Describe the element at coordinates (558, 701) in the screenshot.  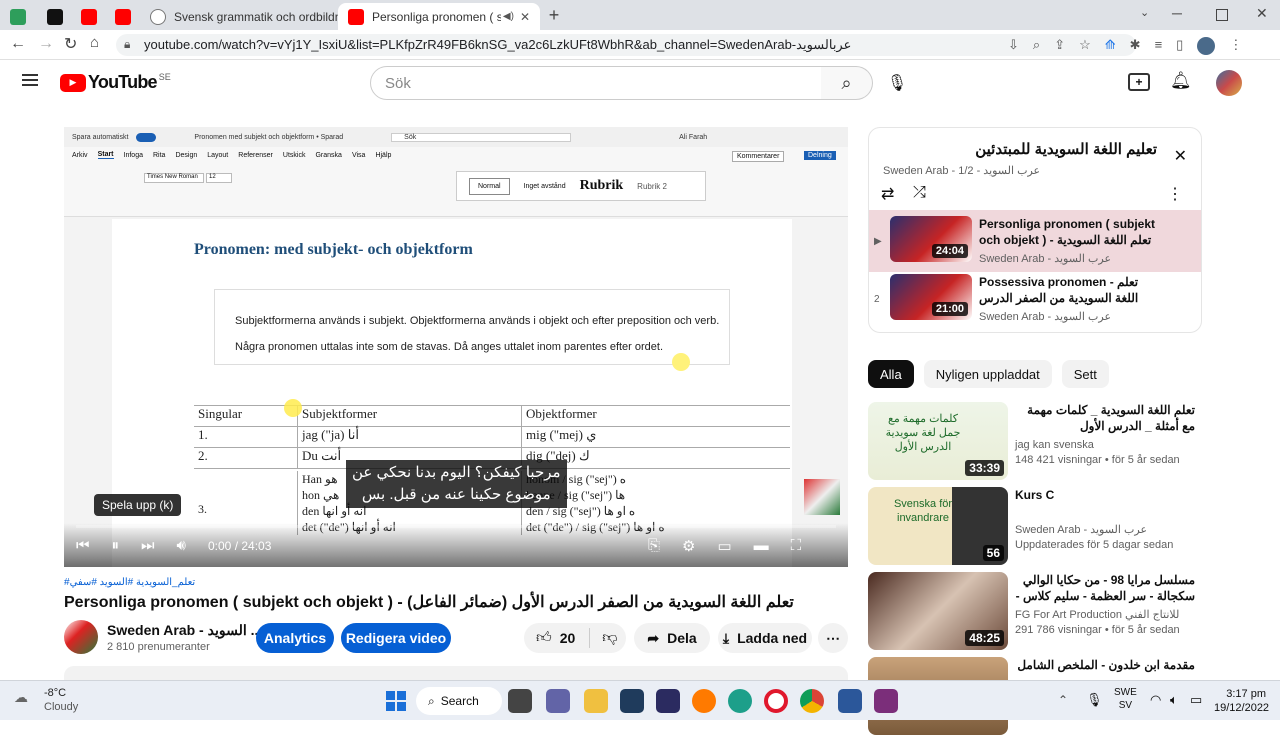
I see `teams-icon` at that location.